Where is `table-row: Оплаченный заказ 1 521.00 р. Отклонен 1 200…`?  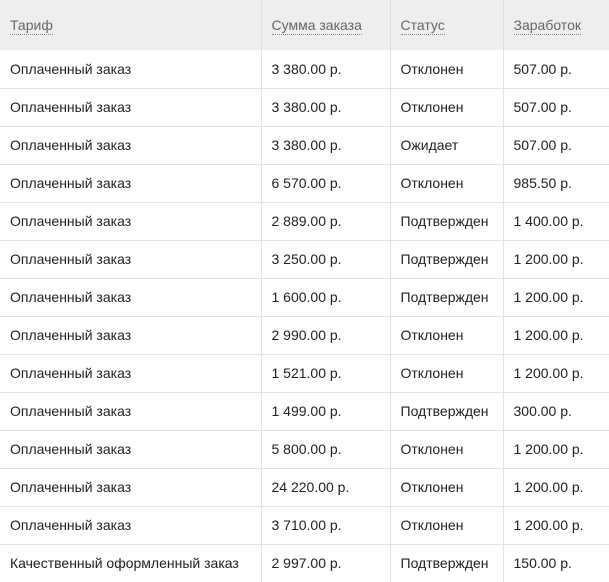 table-row: Оплаченный заказ 1 521.00 р. Отклонен 1 200… is located at coordinates (304, 372).